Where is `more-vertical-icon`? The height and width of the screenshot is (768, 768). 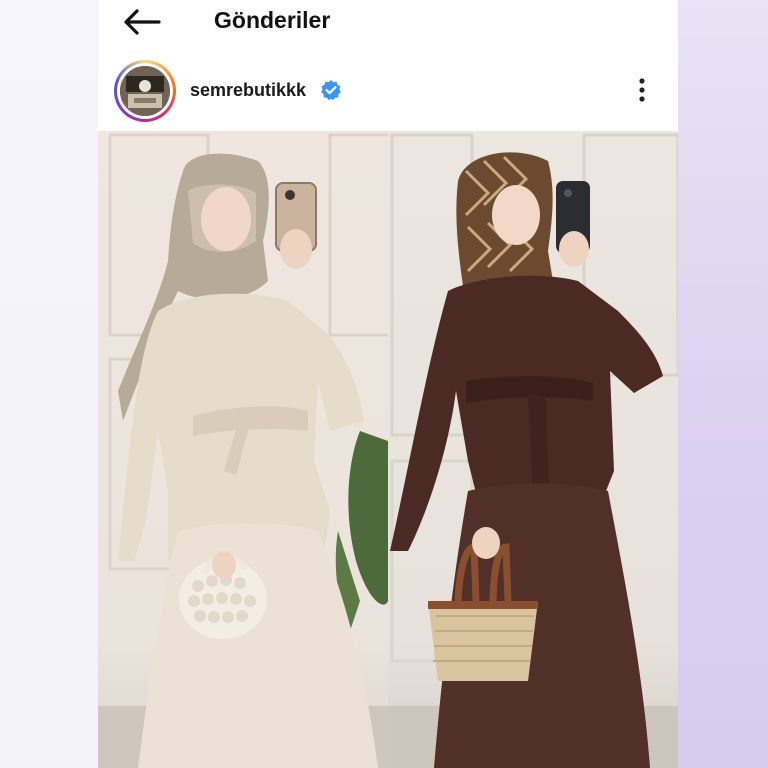
more-vertical-icon is located at coordinates (642, 90).